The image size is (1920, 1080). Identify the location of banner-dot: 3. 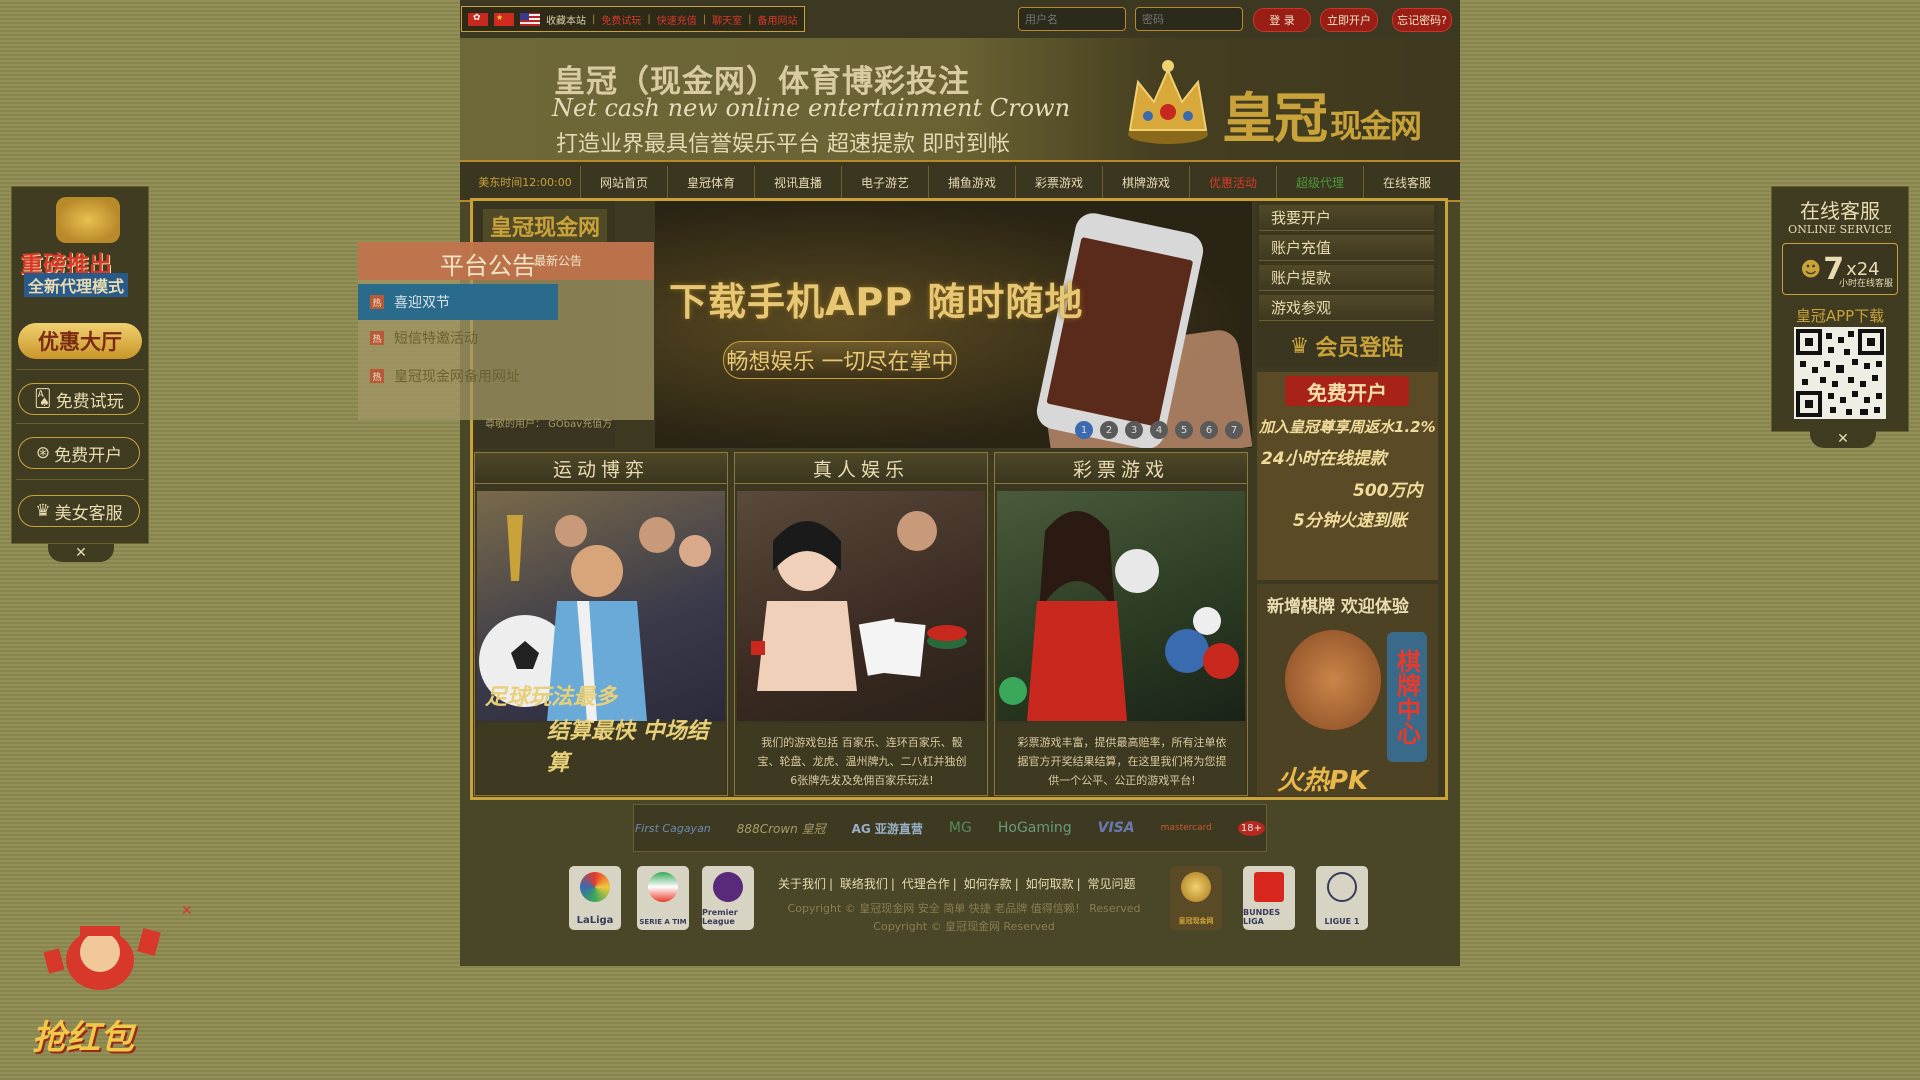
(1134, 430).